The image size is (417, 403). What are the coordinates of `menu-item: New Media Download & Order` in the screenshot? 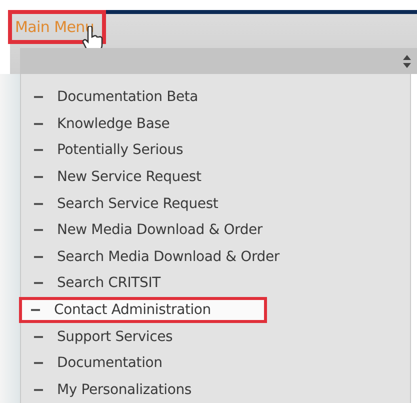 It's located at (148, 230).